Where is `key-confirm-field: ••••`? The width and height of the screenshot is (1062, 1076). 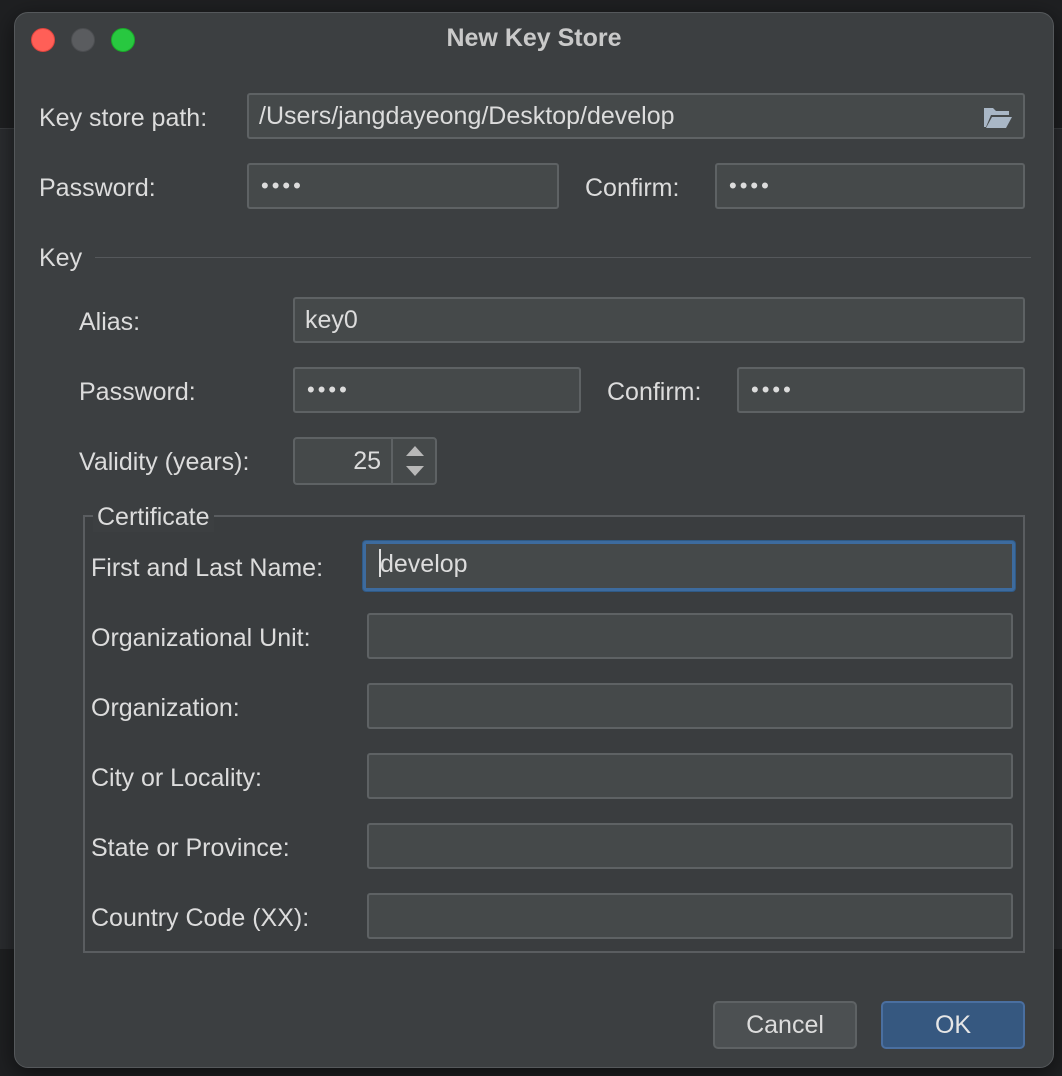 key-confirm-field: •••• is located at coordinates (881, 390).